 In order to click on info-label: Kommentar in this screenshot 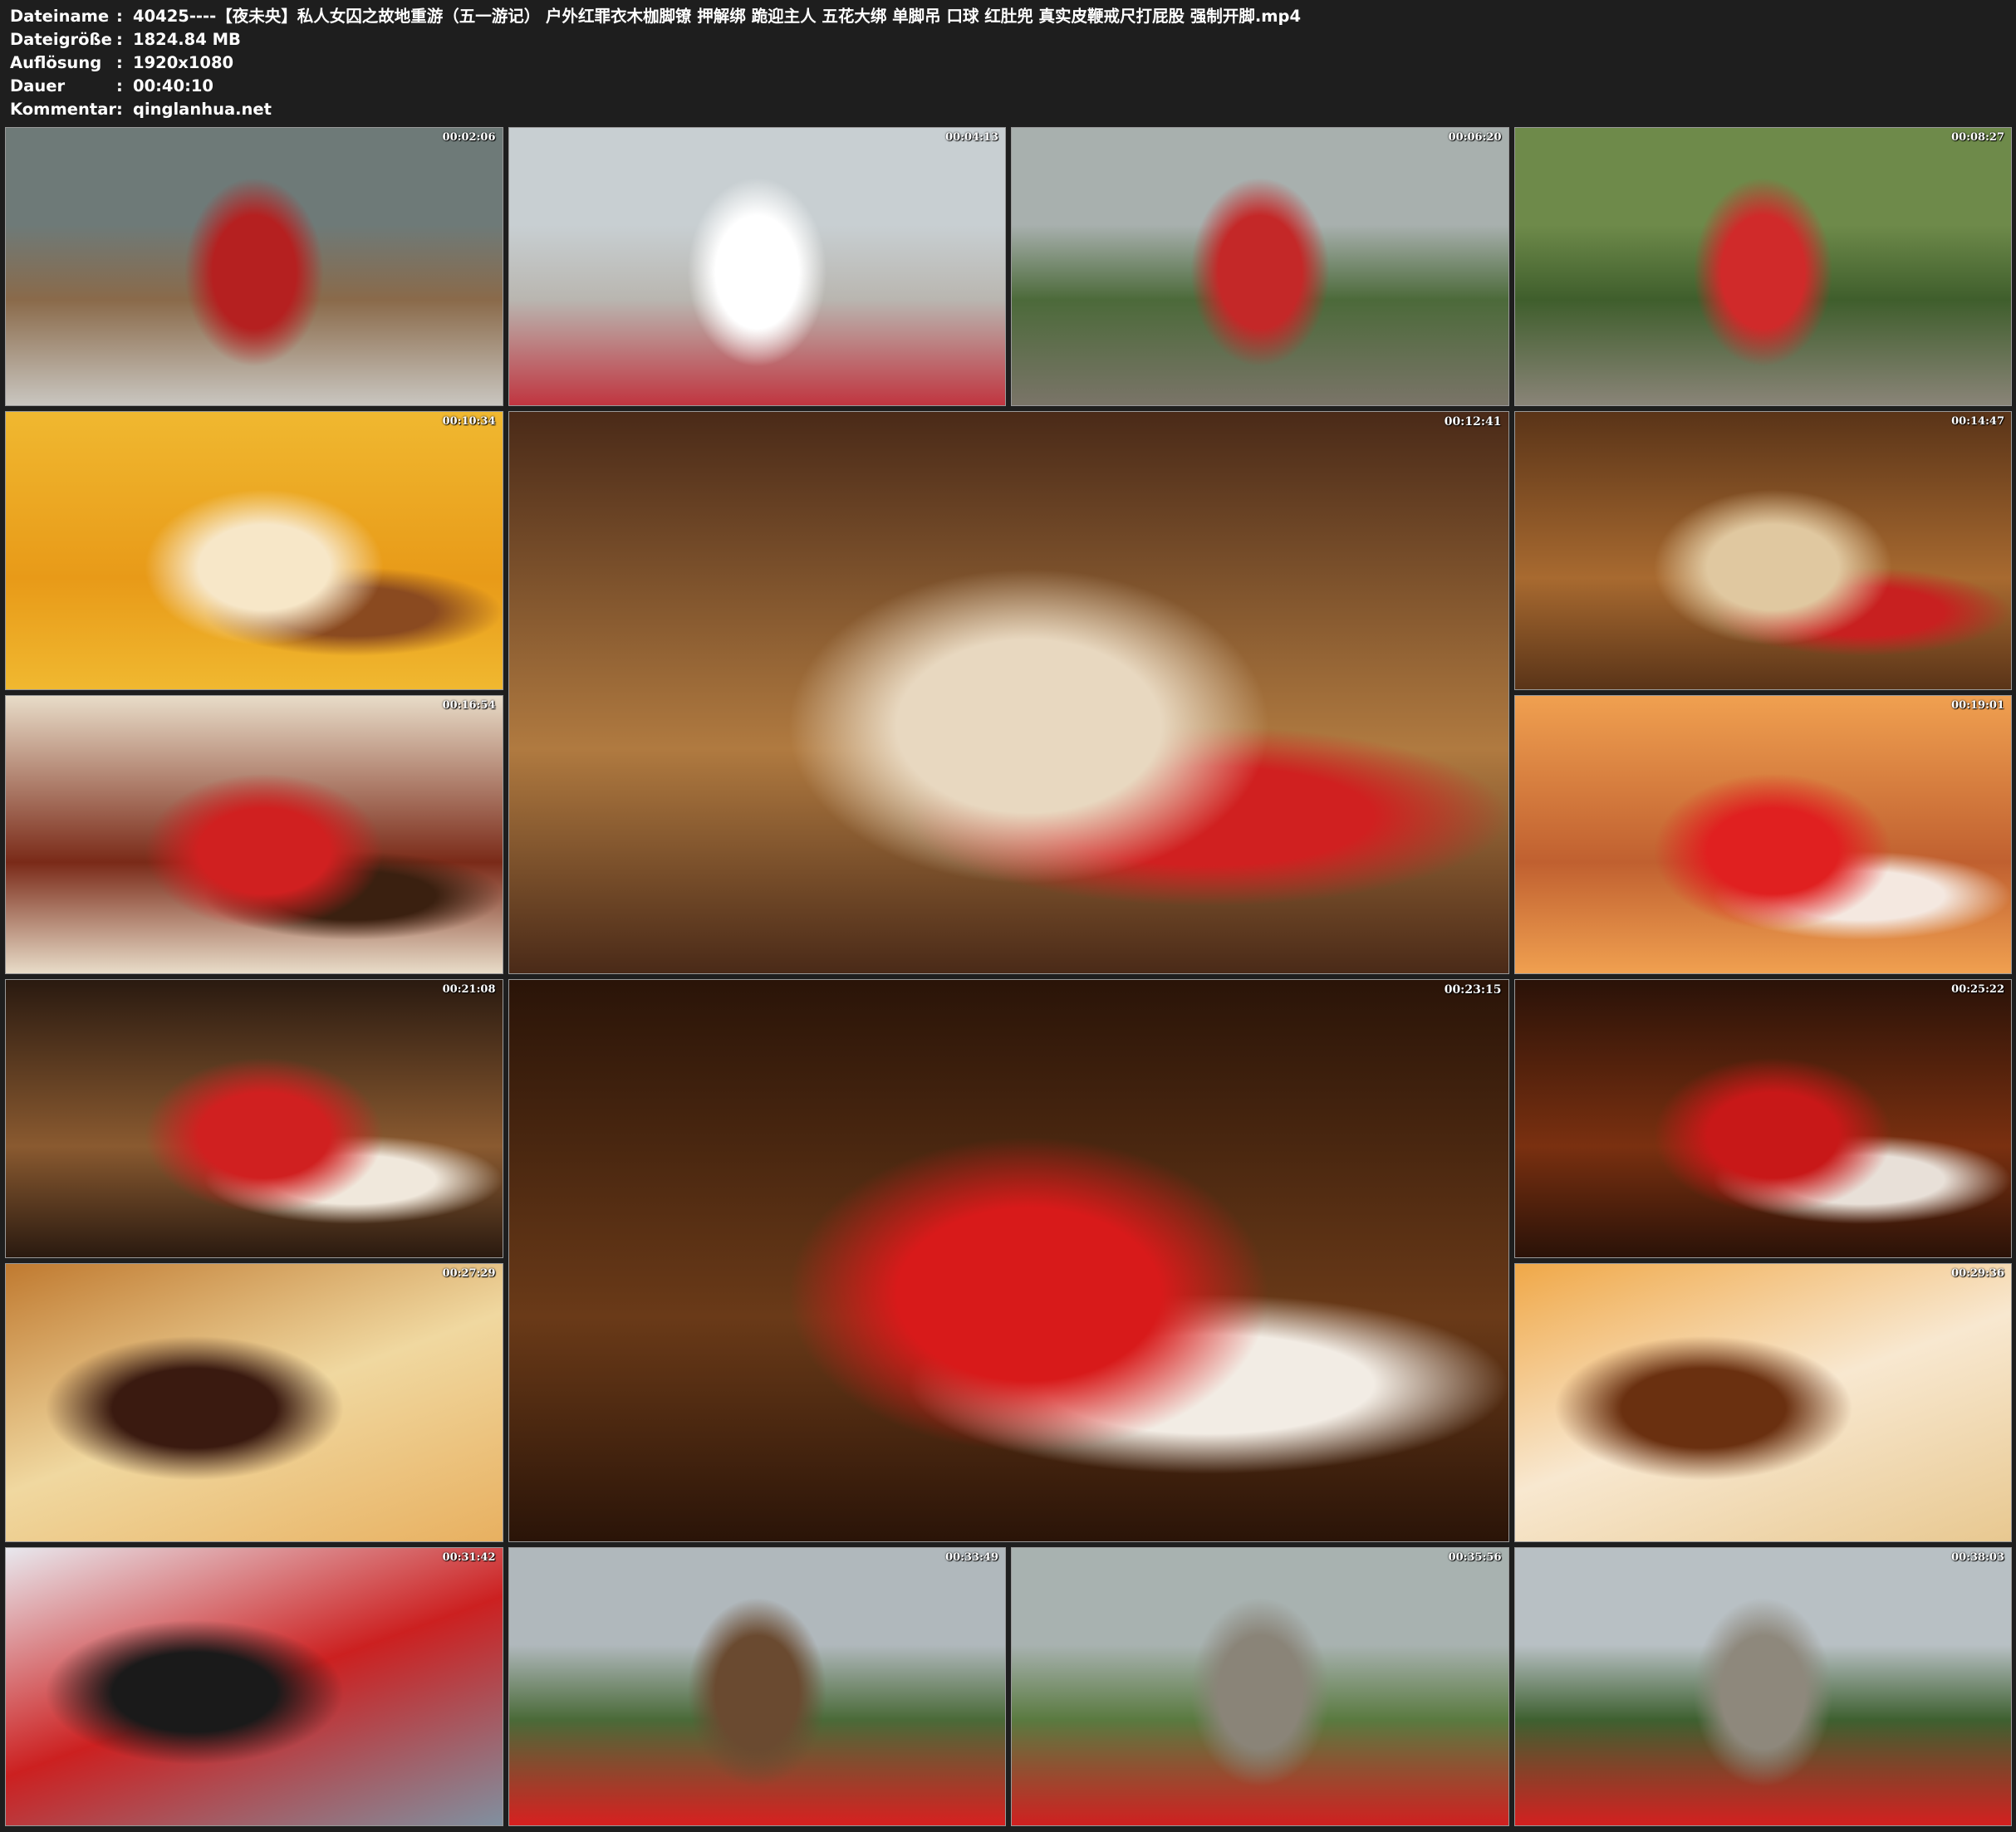, I will do `click(64, 109)`.